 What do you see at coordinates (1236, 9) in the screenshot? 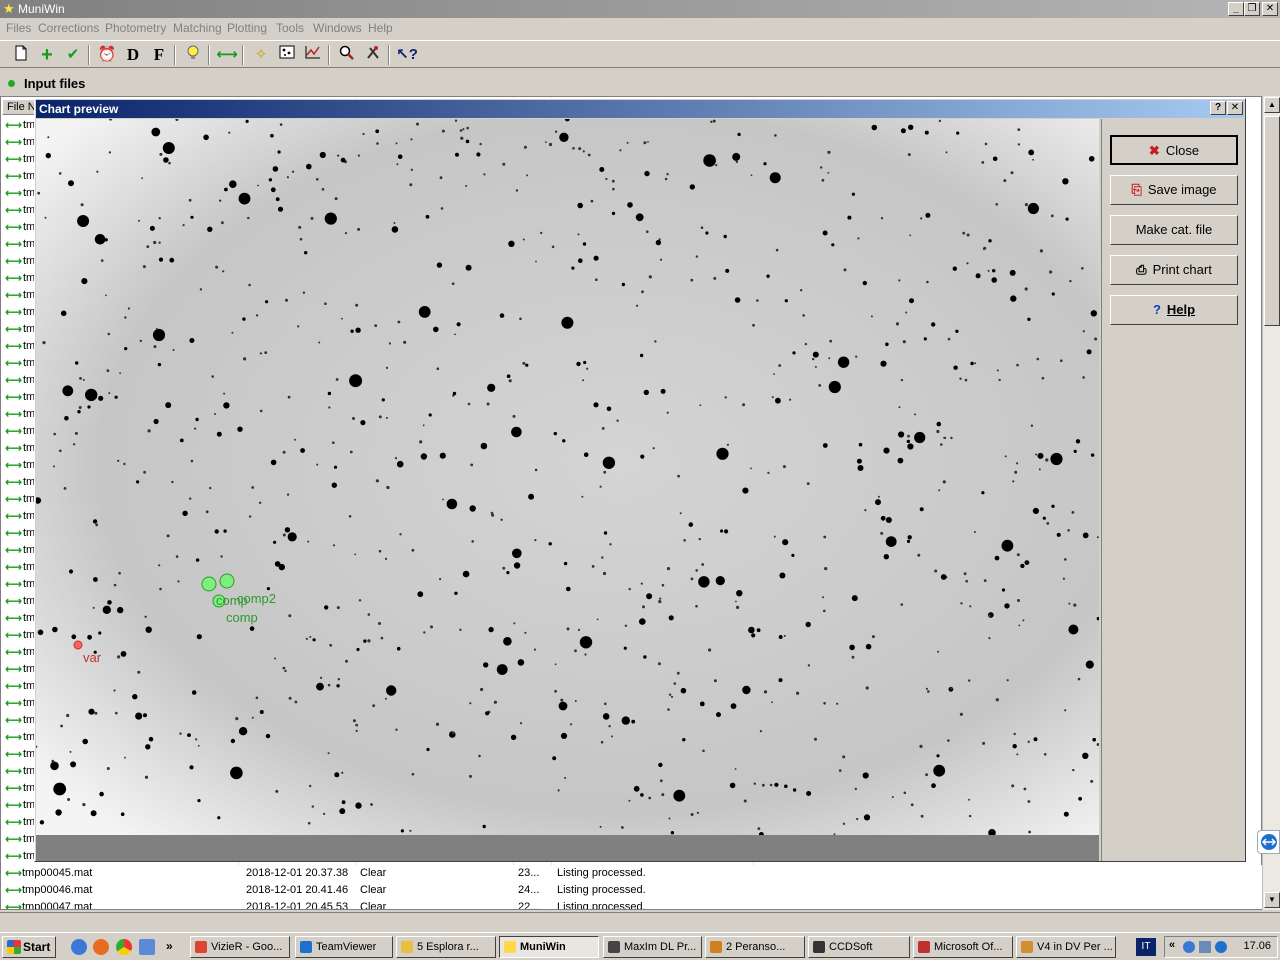
I see `minimize-button: _` at bounding box center [1236, 9].